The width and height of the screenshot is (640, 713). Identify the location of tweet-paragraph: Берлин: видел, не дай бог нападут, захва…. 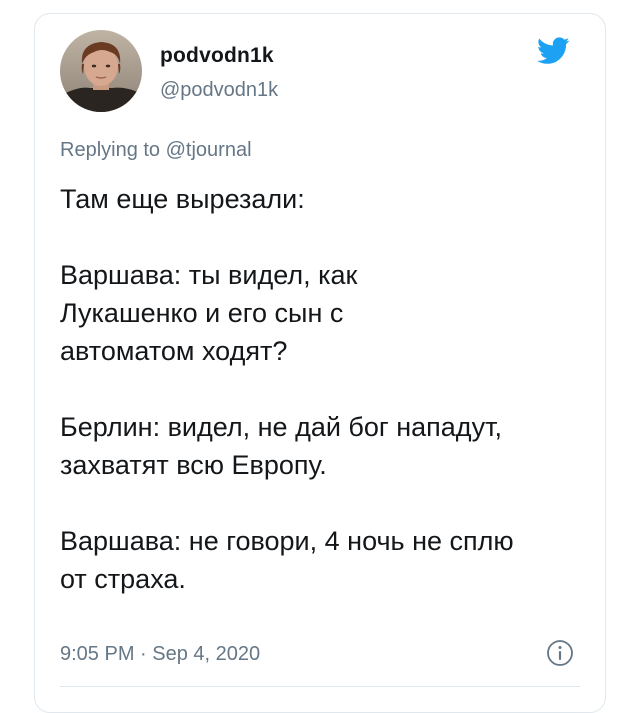
(281, 446).